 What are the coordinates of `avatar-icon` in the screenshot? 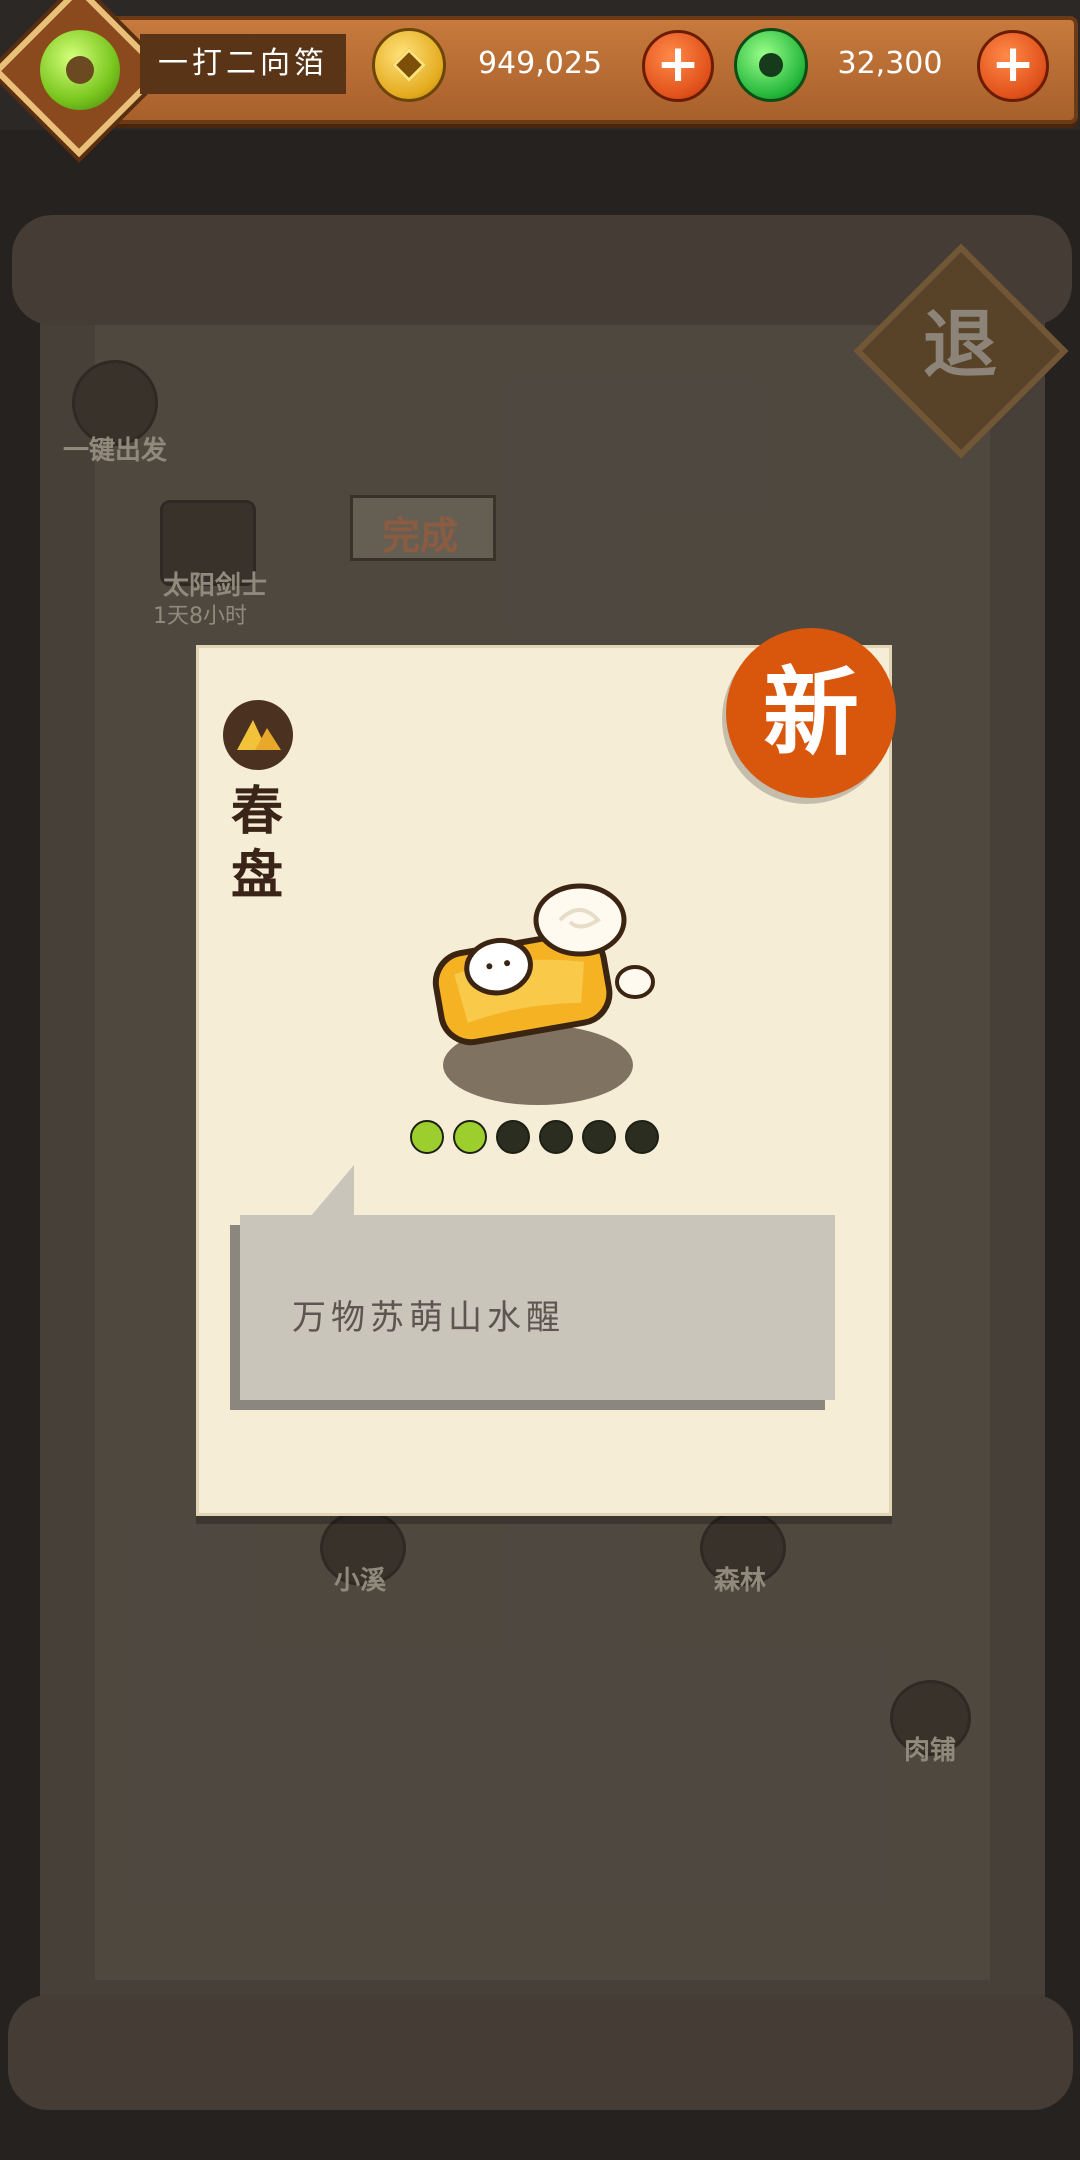 It's located at (80, 70).